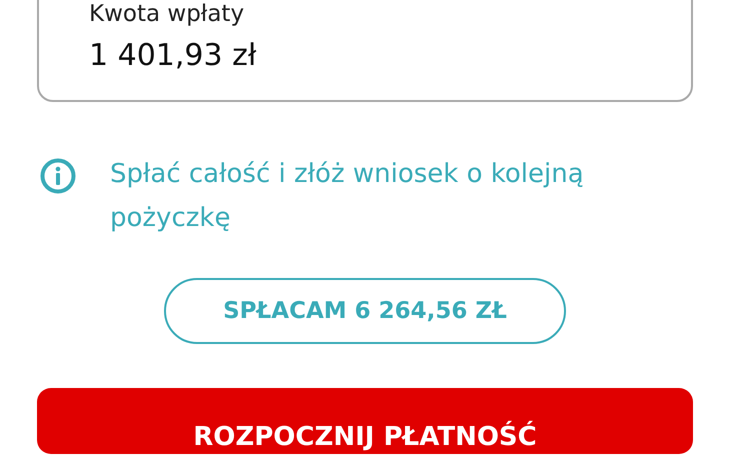  Describe the element at coordinates (58, 176) in the screenshot. I see `info-icon` at that location.